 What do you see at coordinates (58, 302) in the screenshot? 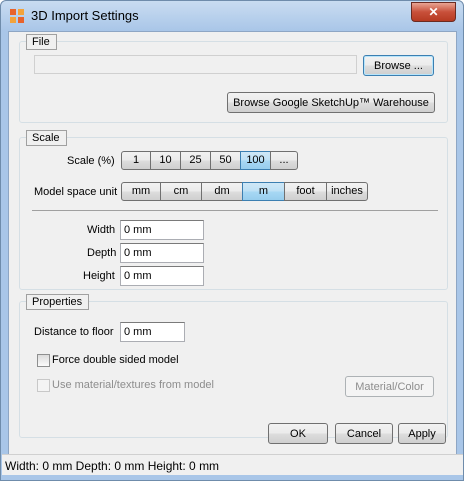
I see `properties-legend: Properties` at bounding box center [58, 302].